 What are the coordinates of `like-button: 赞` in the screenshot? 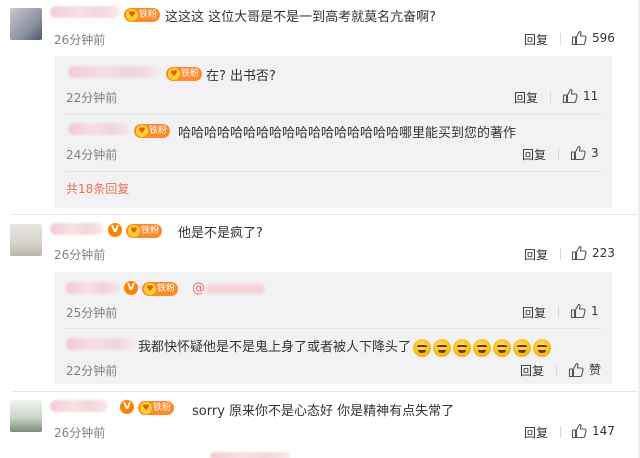 It's located at (584, 369).